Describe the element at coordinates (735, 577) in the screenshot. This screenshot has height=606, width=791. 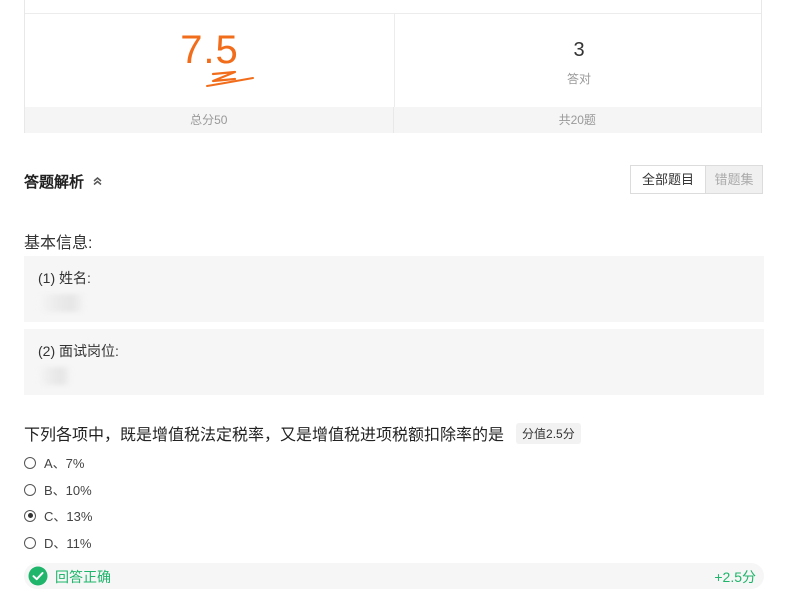
I see `result-score: +2.5分` at that location.